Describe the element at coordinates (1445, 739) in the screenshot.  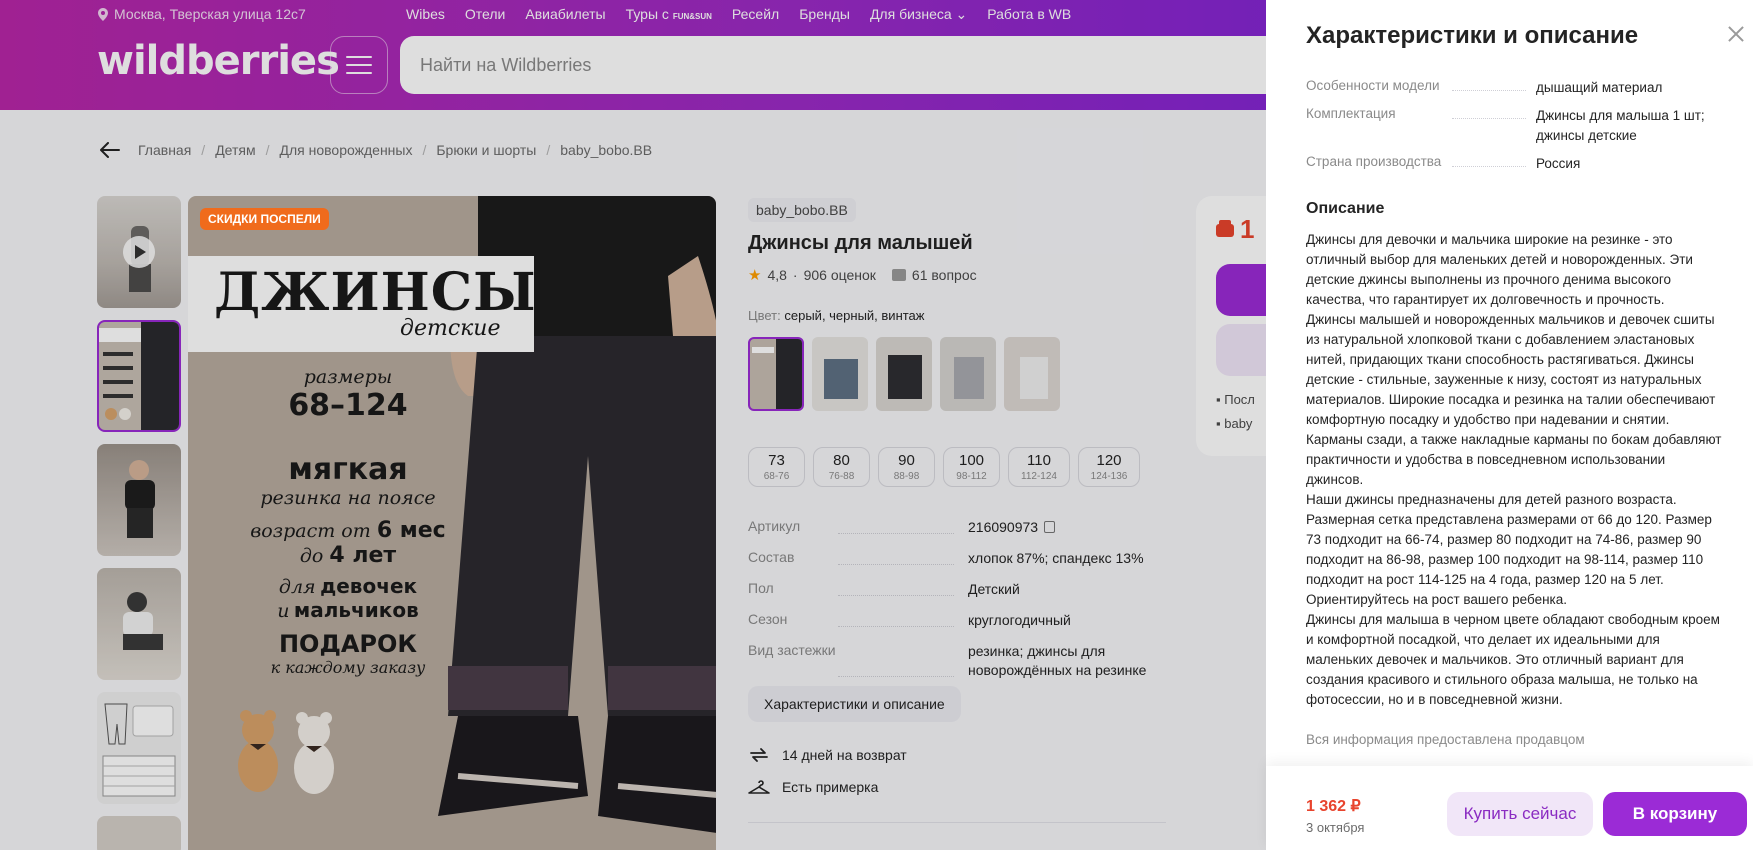
I see `seller-note: Вся информация предоставлена продавцом` at that location.